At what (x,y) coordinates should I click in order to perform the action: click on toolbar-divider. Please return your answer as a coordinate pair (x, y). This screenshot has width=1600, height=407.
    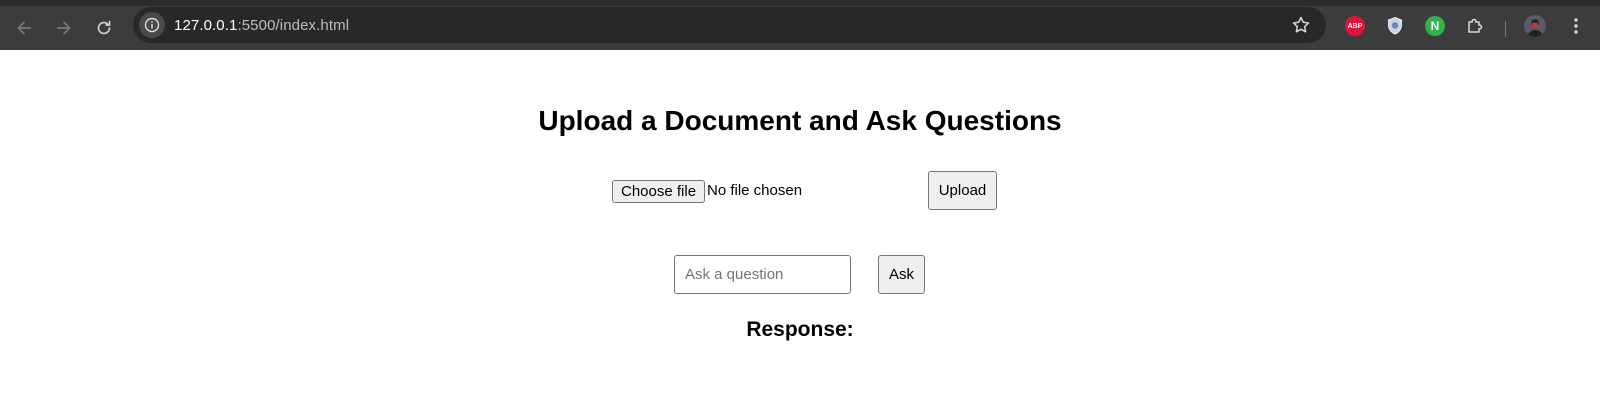
    Looking at the image, I should click on (1505, 29).